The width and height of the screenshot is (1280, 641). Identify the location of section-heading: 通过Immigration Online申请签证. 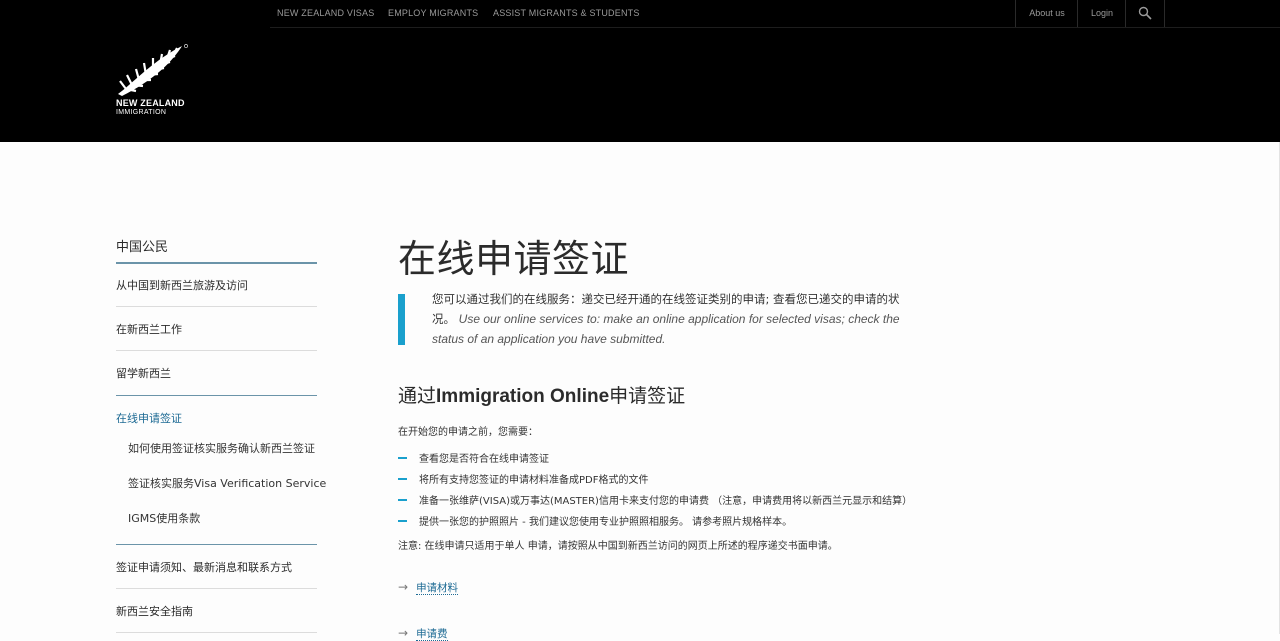
(541, 394).